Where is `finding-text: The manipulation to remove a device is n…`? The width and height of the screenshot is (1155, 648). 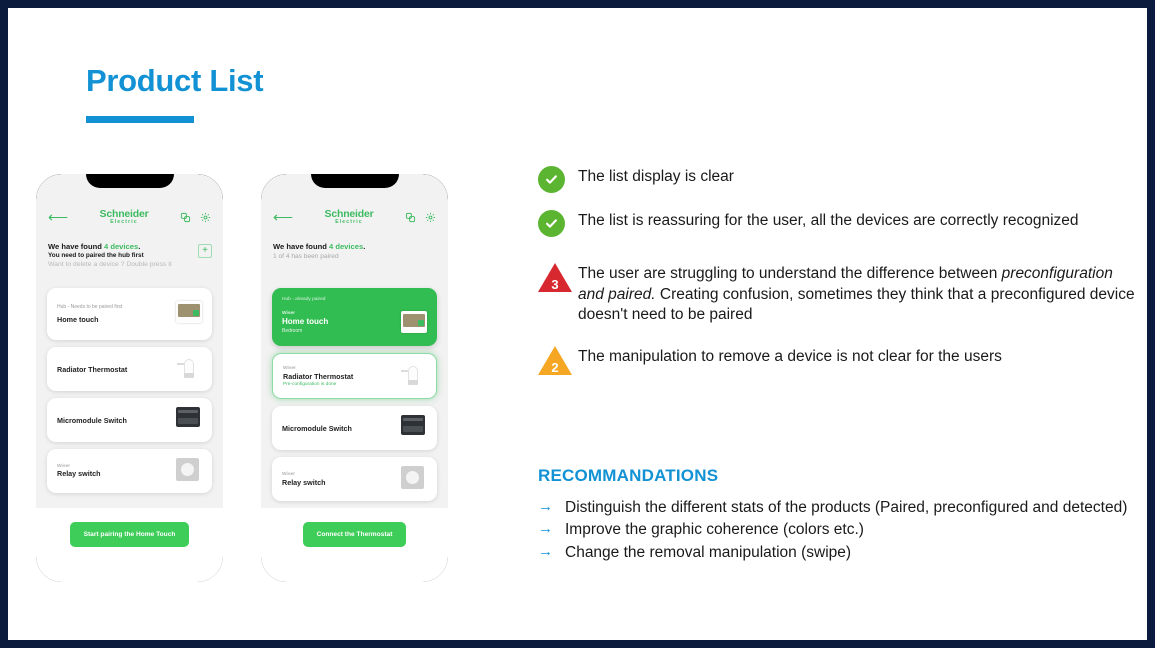 finding-text: The manipulation to remove a device is n… is located at coordinates (790, 356).